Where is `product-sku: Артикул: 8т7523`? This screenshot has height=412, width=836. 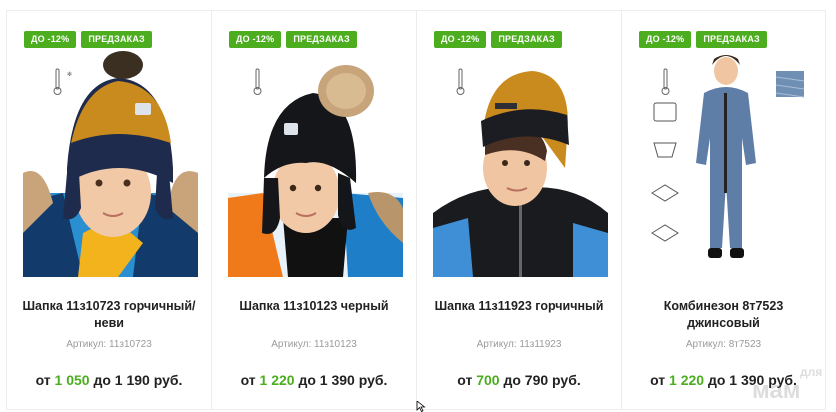
product-sku: Артикул: 8т7523 is located at coordinates (723, 344).